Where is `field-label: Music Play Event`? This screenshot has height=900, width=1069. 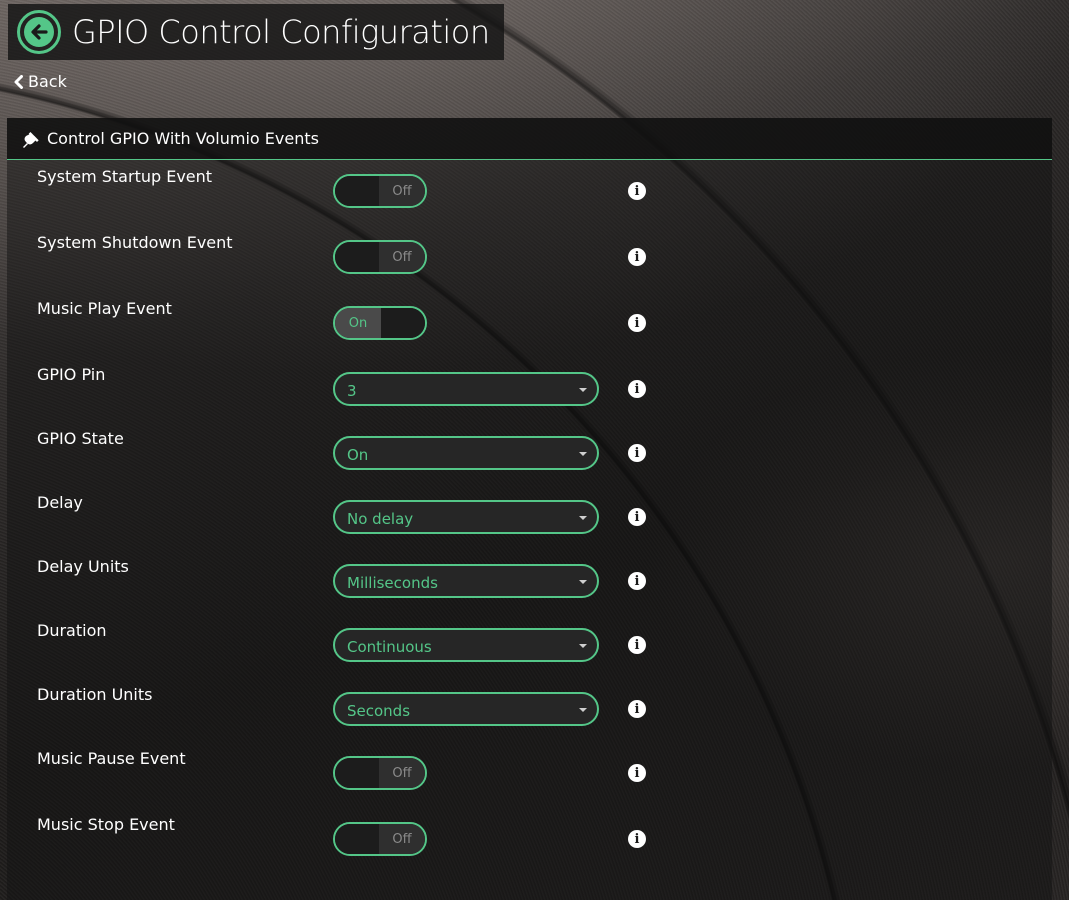
field-label: Music Play Event is located at coordinates (104, 308).